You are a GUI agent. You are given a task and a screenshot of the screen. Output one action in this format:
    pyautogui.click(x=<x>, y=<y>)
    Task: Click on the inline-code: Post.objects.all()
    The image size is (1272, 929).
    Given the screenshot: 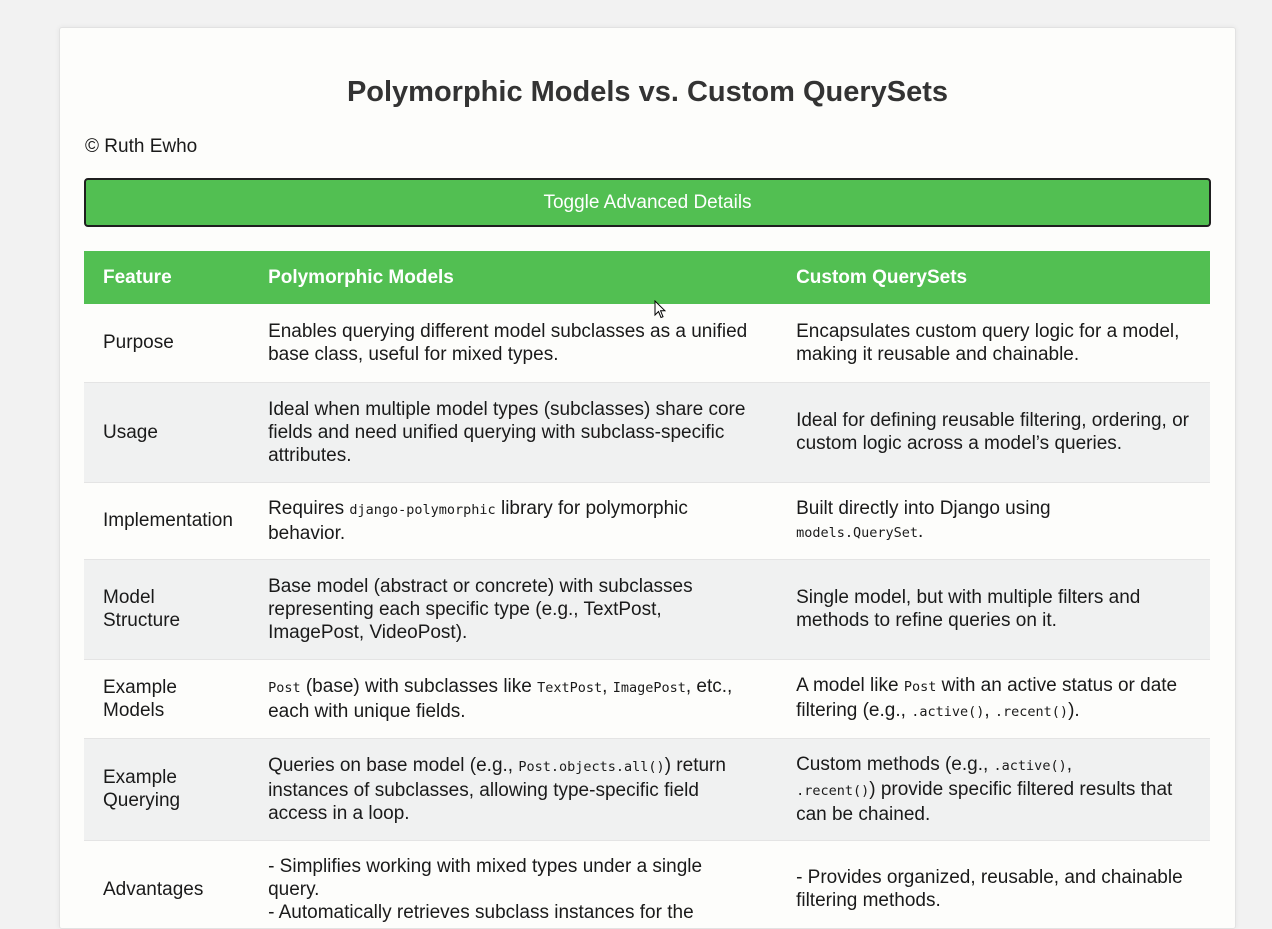 What is the action you would take?
    pyautogui.click(x=591, y=766)
    